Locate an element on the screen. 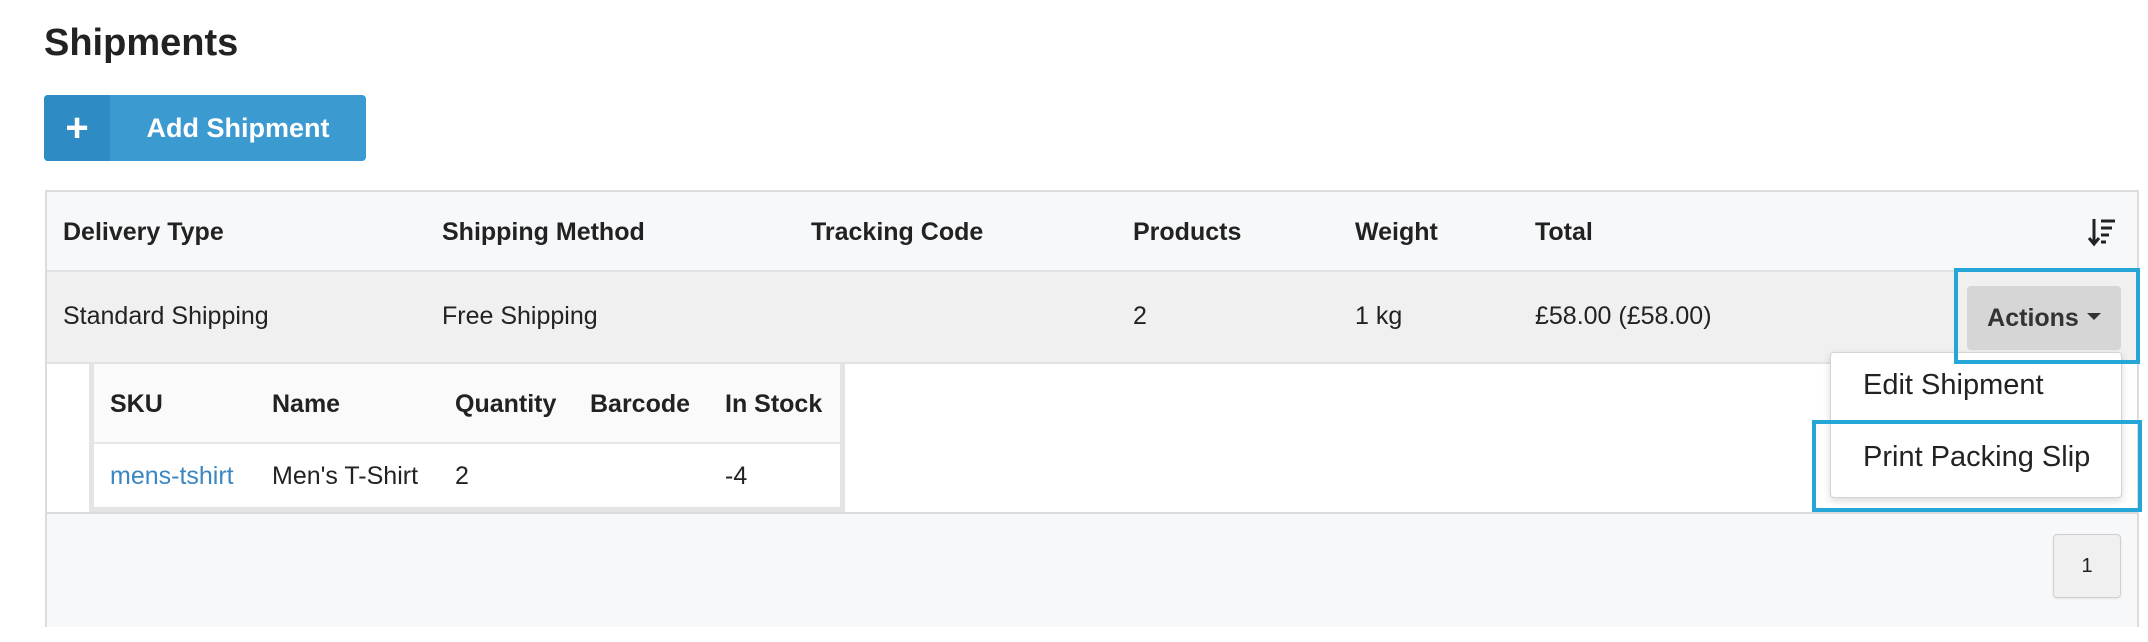 This screenshot has width=2148, height=642. quantity-cell: 2 is located at coordinates (462, 476).